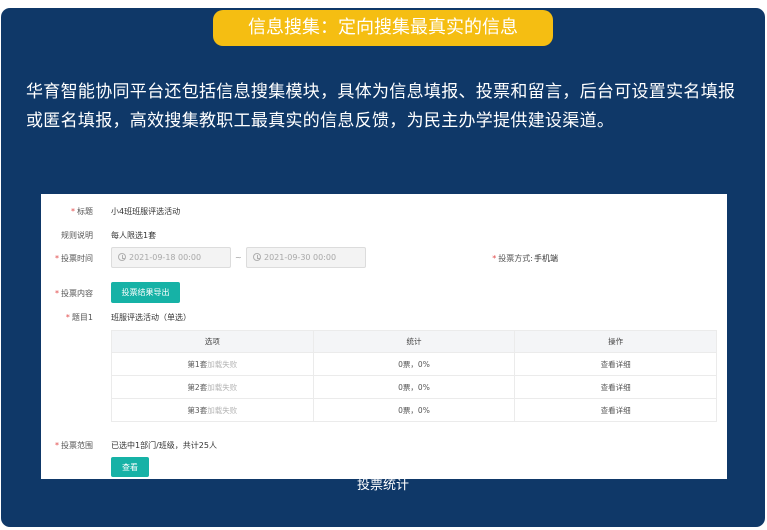 Image resolution: width=767 pixels, height=530 pixels. I want to click on col-header-option: 选项, so click(212, 341).